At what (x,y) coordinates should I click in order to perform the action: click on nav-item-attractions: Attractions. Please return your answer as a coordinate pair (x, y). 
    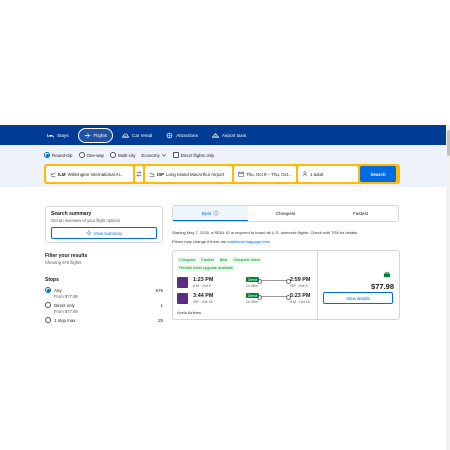
    Looking at the image, I should click on (182, 135).